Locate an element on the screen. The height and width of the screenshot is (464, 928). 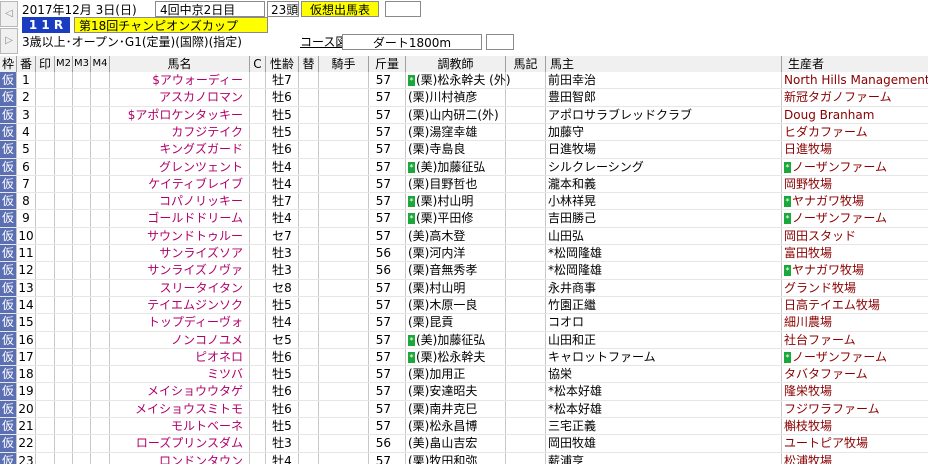
owner-cell: 前田幸治 is located at coordinates (664, 80).